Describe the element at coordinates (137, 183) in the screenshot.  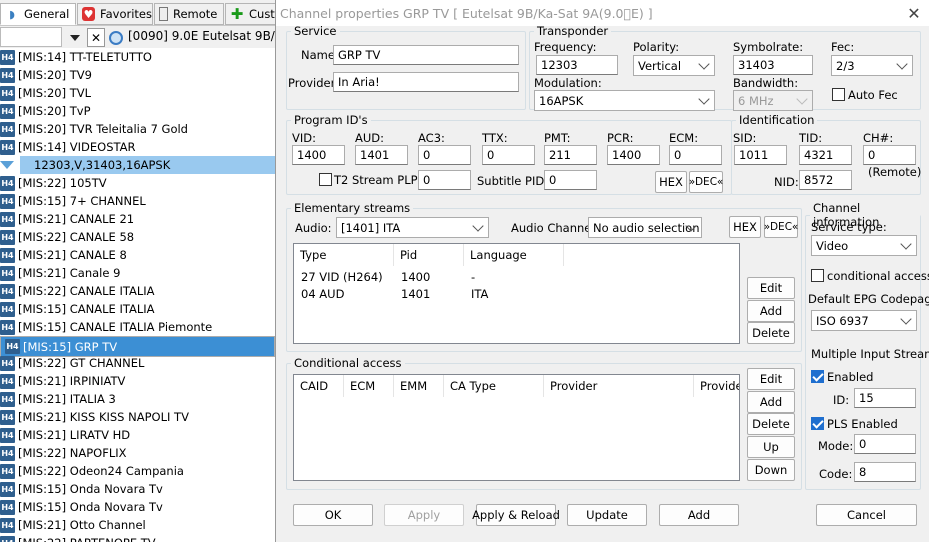
I see `list-item: H4 [MIS:22] 105TV` at that location.